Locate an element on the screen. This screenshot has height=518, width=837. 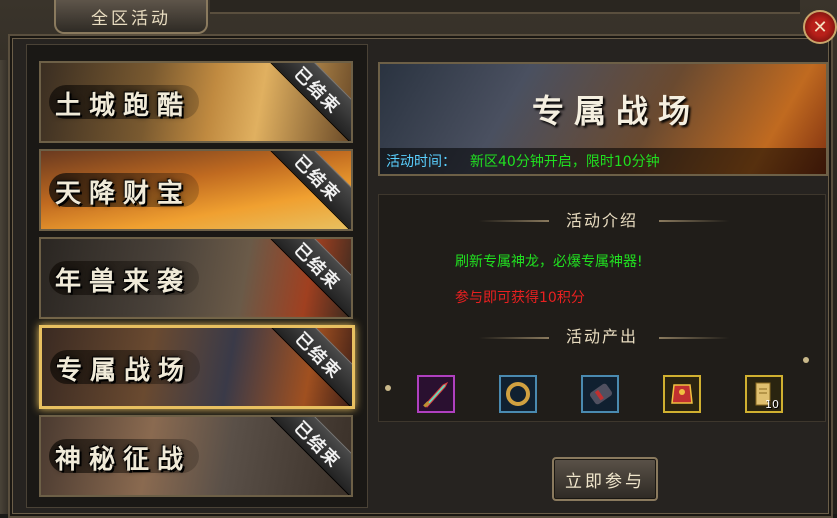
intro-line-2: 参与即可获得10积分 is located at coordinates (520, 298).